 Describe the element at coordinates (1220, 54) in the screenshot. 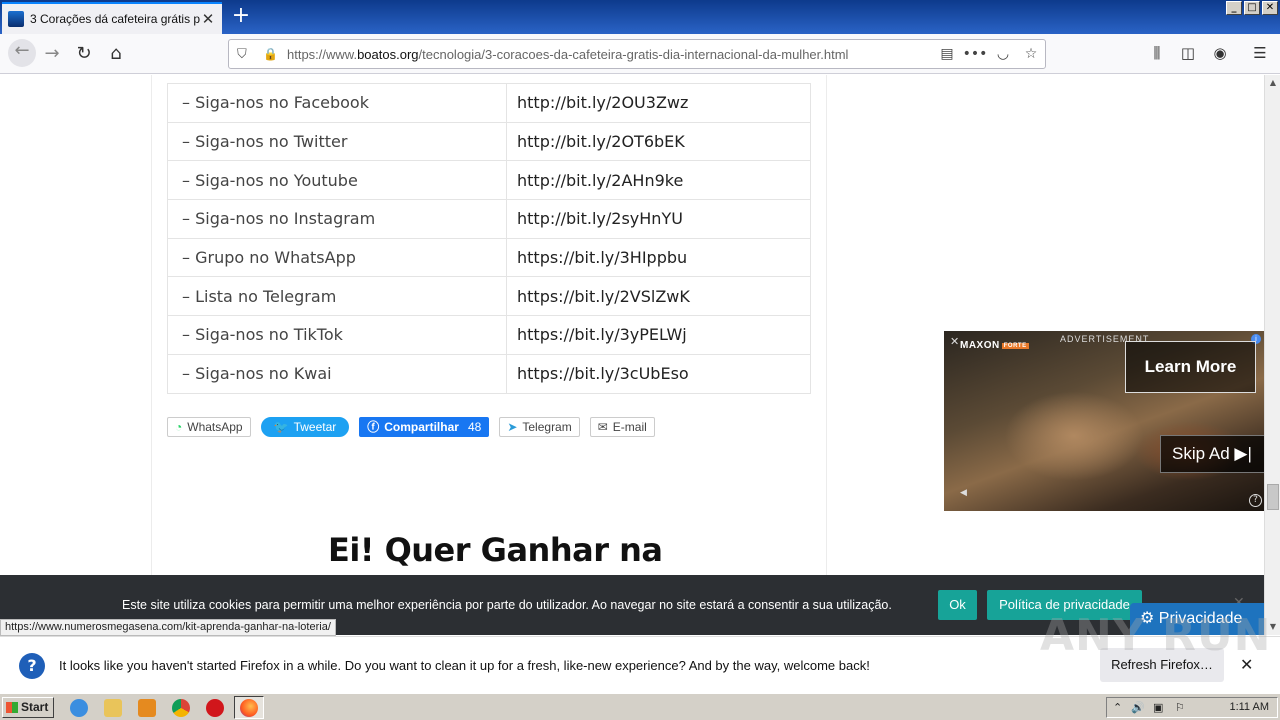

I see `account-icon: ◉` at that location.